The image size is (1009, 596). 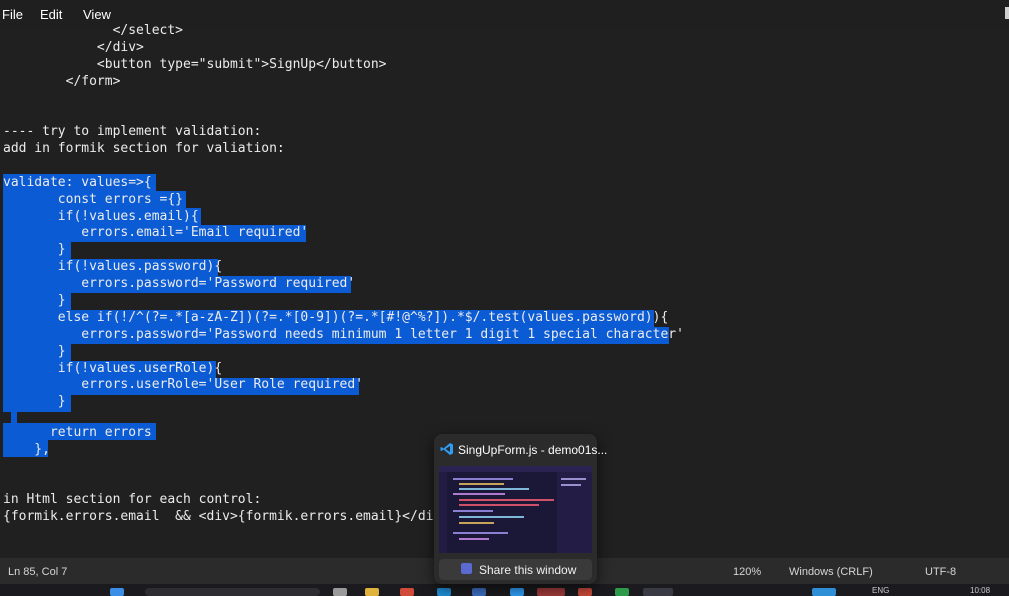 I want to click on weather-icon, so click(x=824, y=592).